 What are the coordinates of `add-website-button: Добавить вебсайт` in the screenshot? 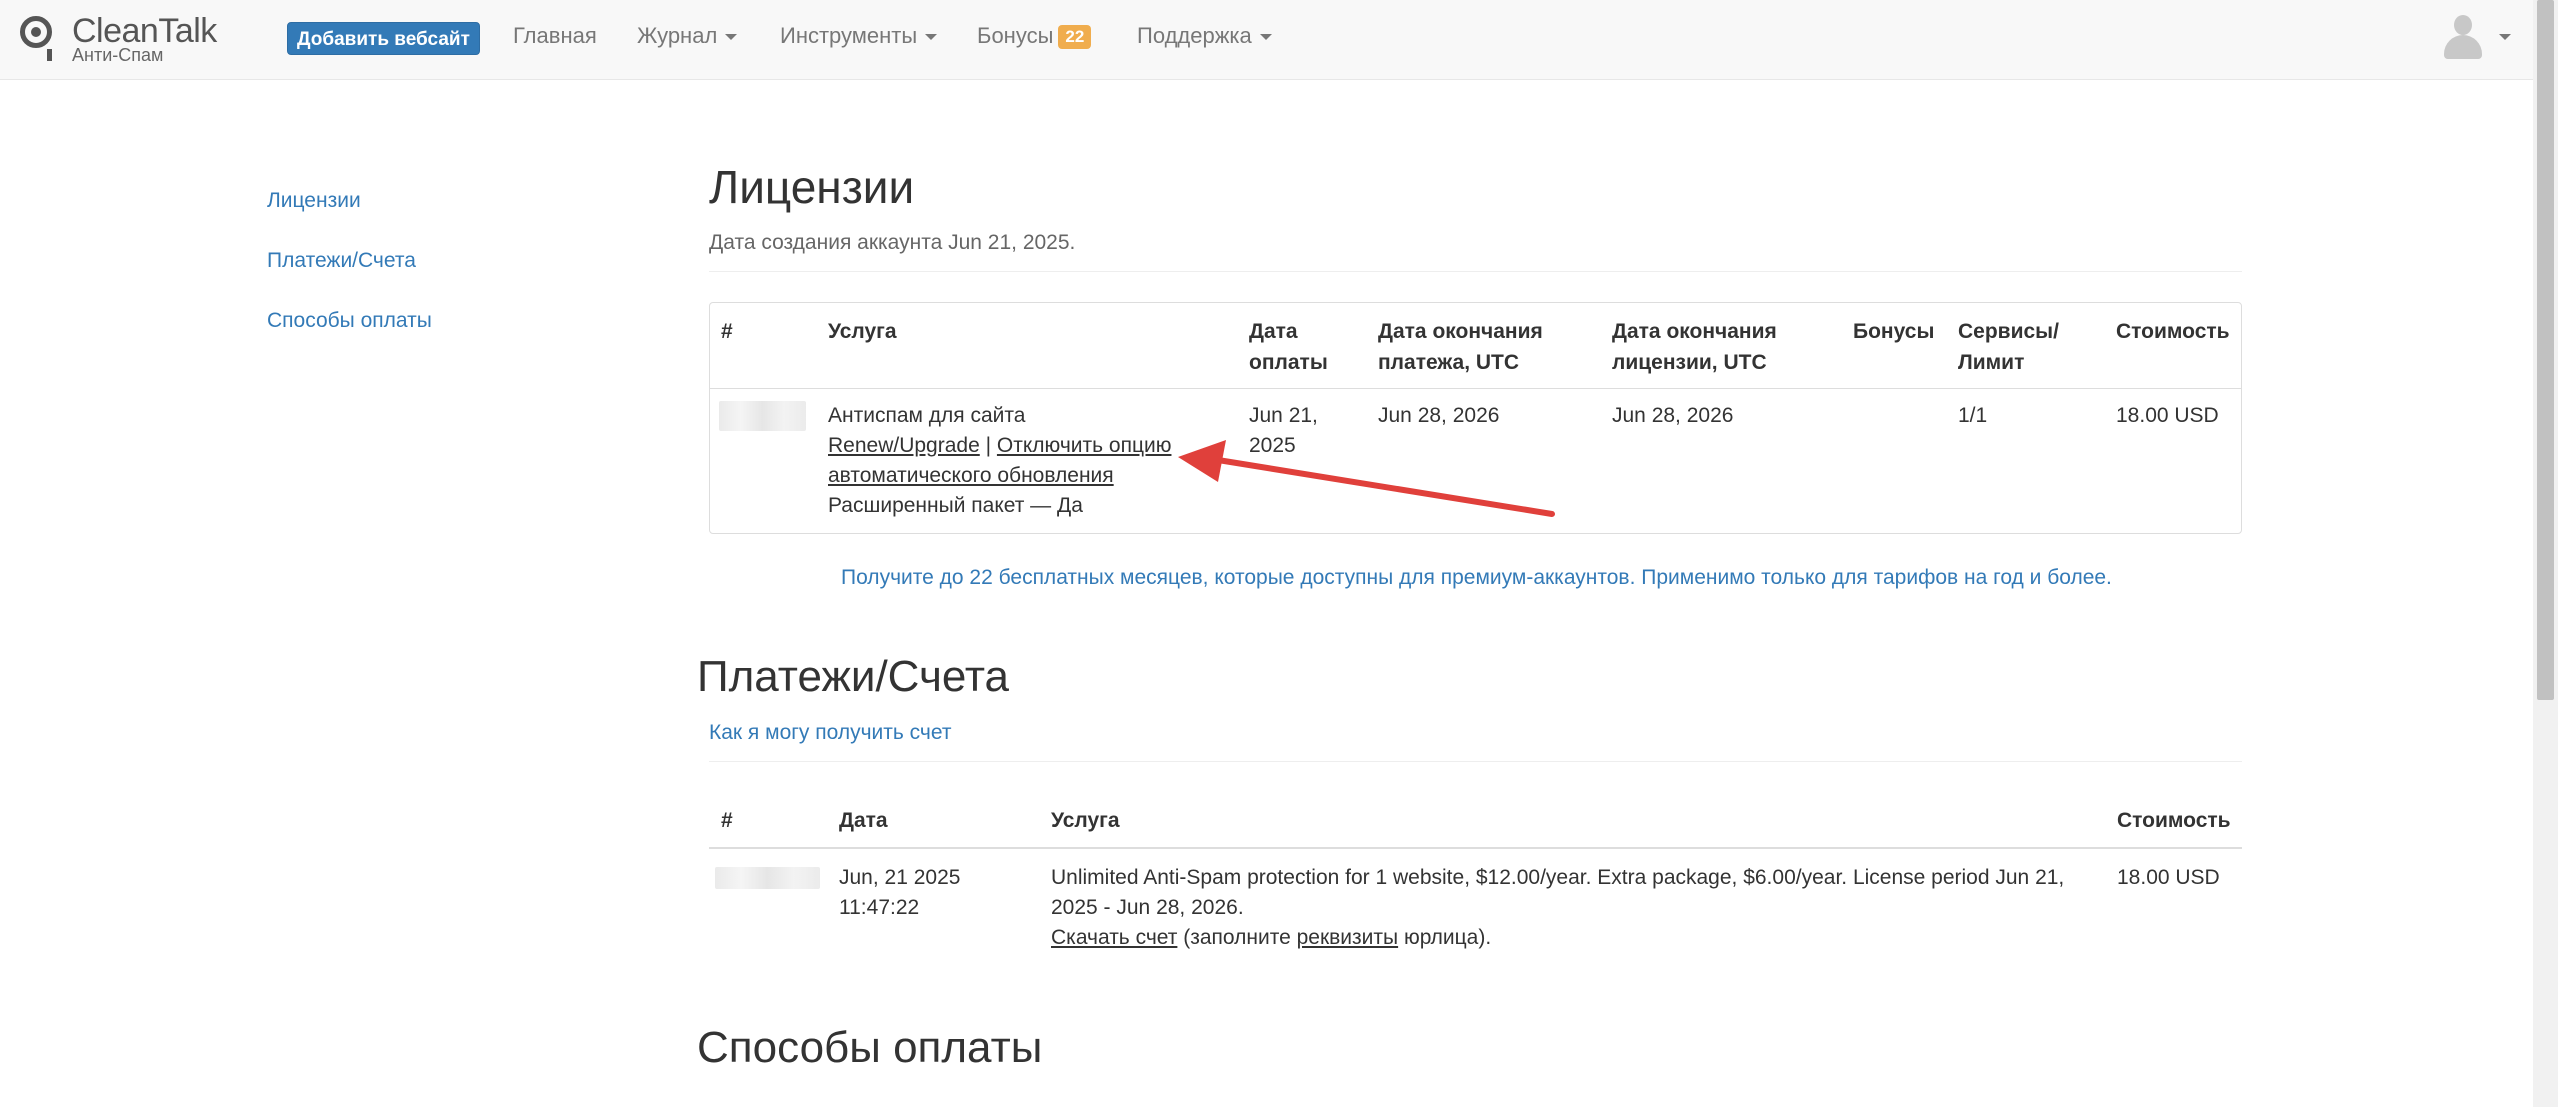 It's located at (383, 38).